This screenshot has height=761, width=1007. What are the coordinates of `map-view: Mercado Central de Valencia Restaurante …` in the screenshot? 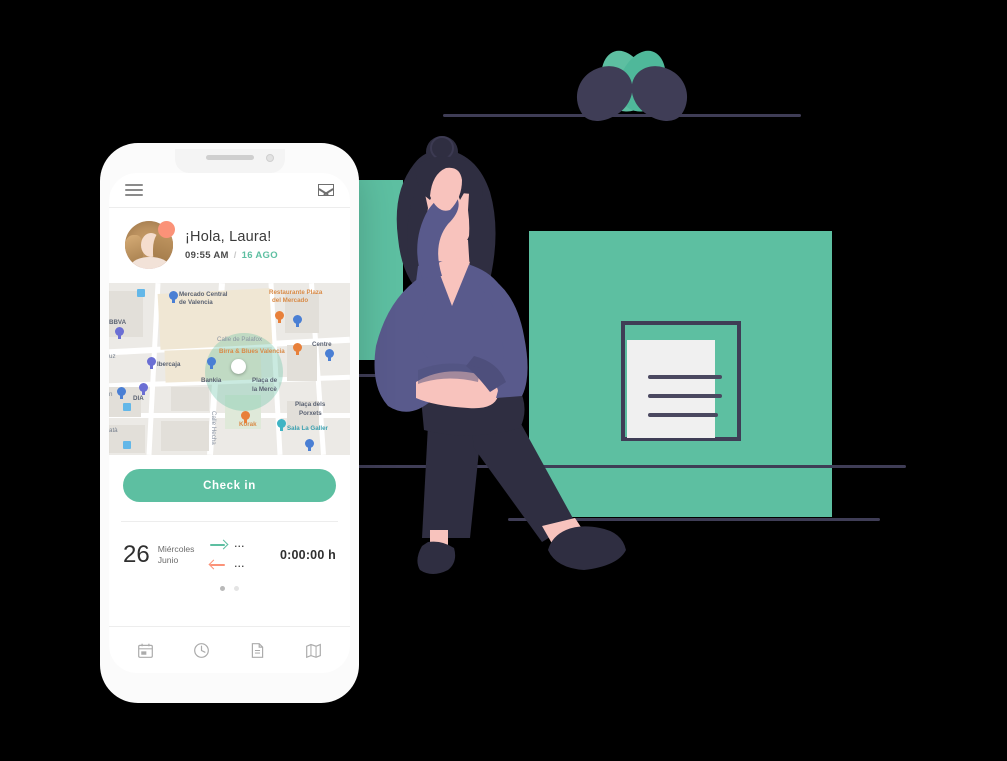 It's located at (229, 369).